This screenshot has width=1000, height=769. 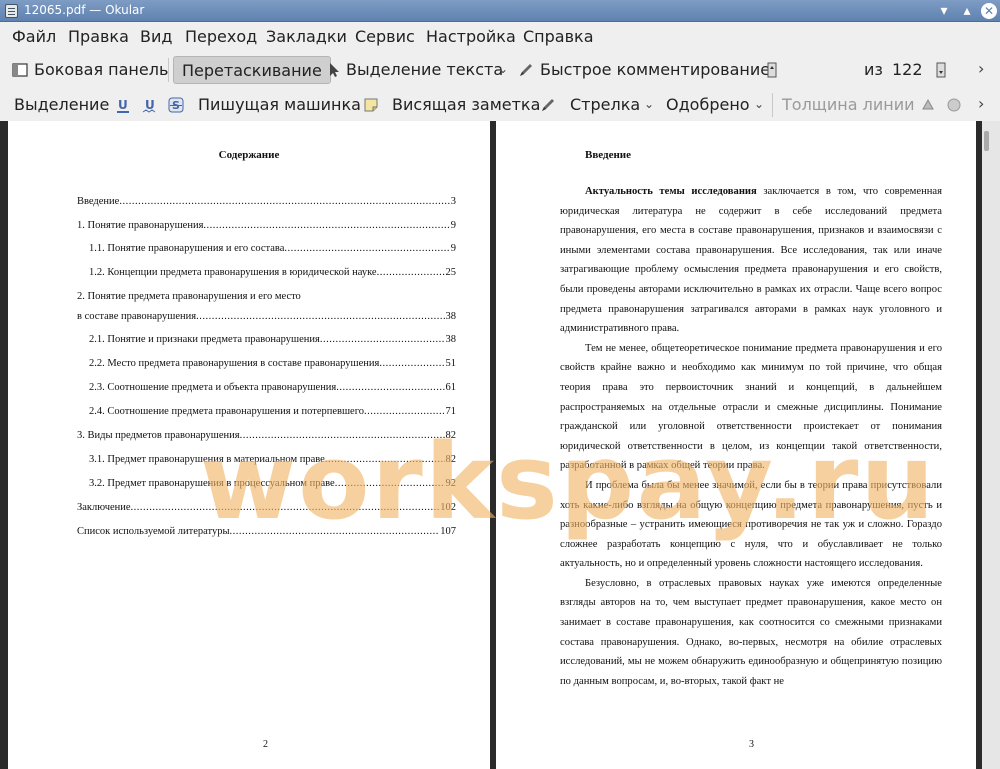 I want to click on page-number: 2, so click(x=265, y=744).